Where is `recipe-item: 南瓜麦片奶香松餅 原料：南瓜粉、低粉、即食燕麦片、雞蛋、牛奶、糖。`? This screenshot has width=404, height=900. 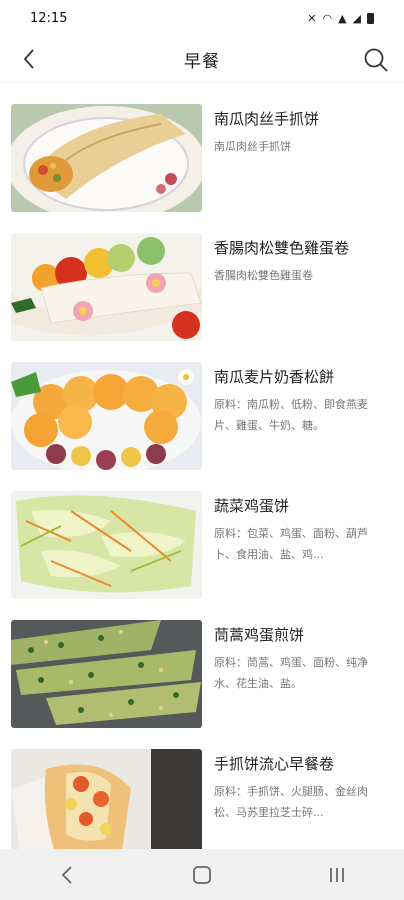 recipe-item: 南瓜麦片奶香松餅 原料：南瓜粉、低粉、即食燕麦片、雞蛋、牛奶、糖。 is located at coordinates (202, 422).